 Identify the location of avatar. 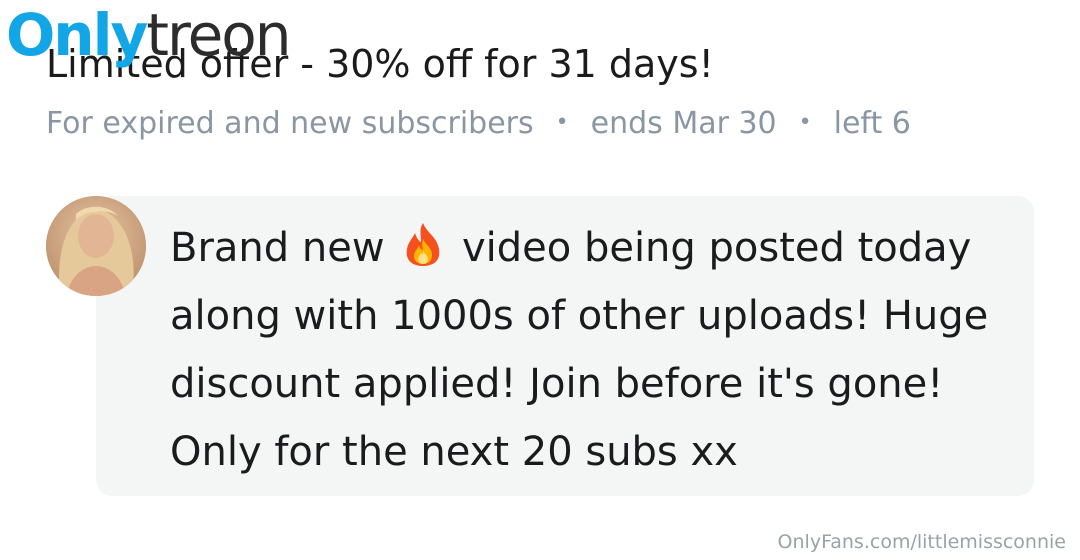
(96, 246).